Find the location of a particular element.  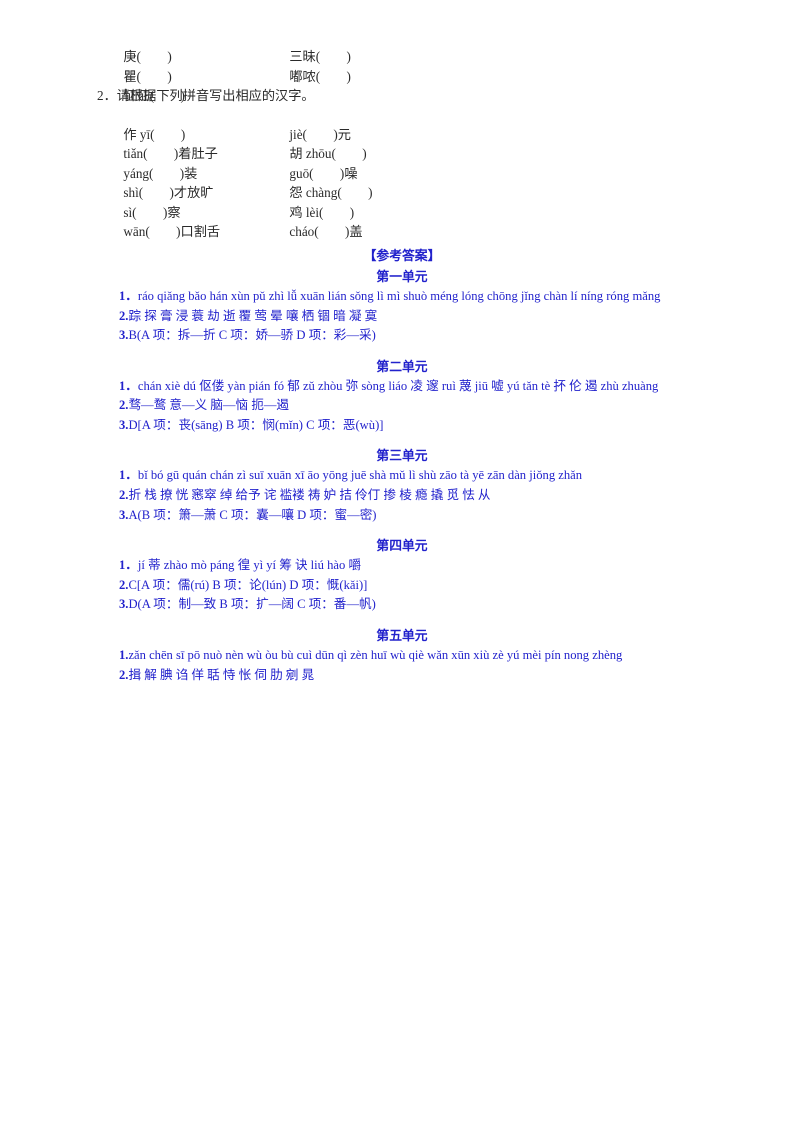

answer-text: 揖 解 腆 诌 佯 聒 恃 怅 伺 肋 剜 晁 is located at coordinates (221, 674).